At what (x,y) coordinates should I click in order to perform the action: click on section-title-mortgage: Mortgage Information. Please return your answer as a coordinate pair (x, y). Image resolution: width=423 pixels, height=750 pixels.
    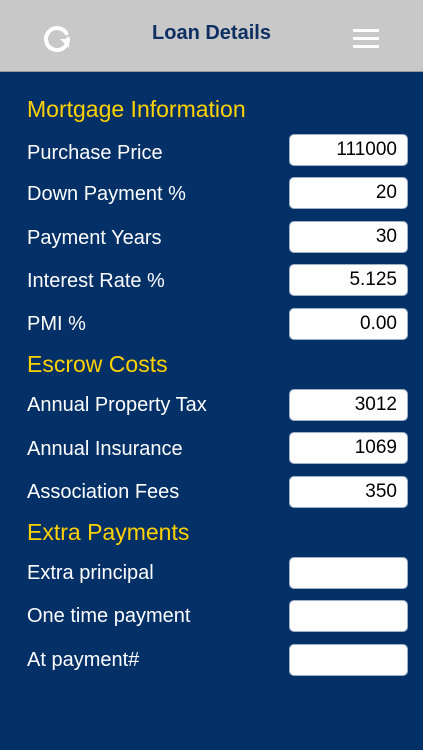
    Looking at the image, I should click on (136, 109).